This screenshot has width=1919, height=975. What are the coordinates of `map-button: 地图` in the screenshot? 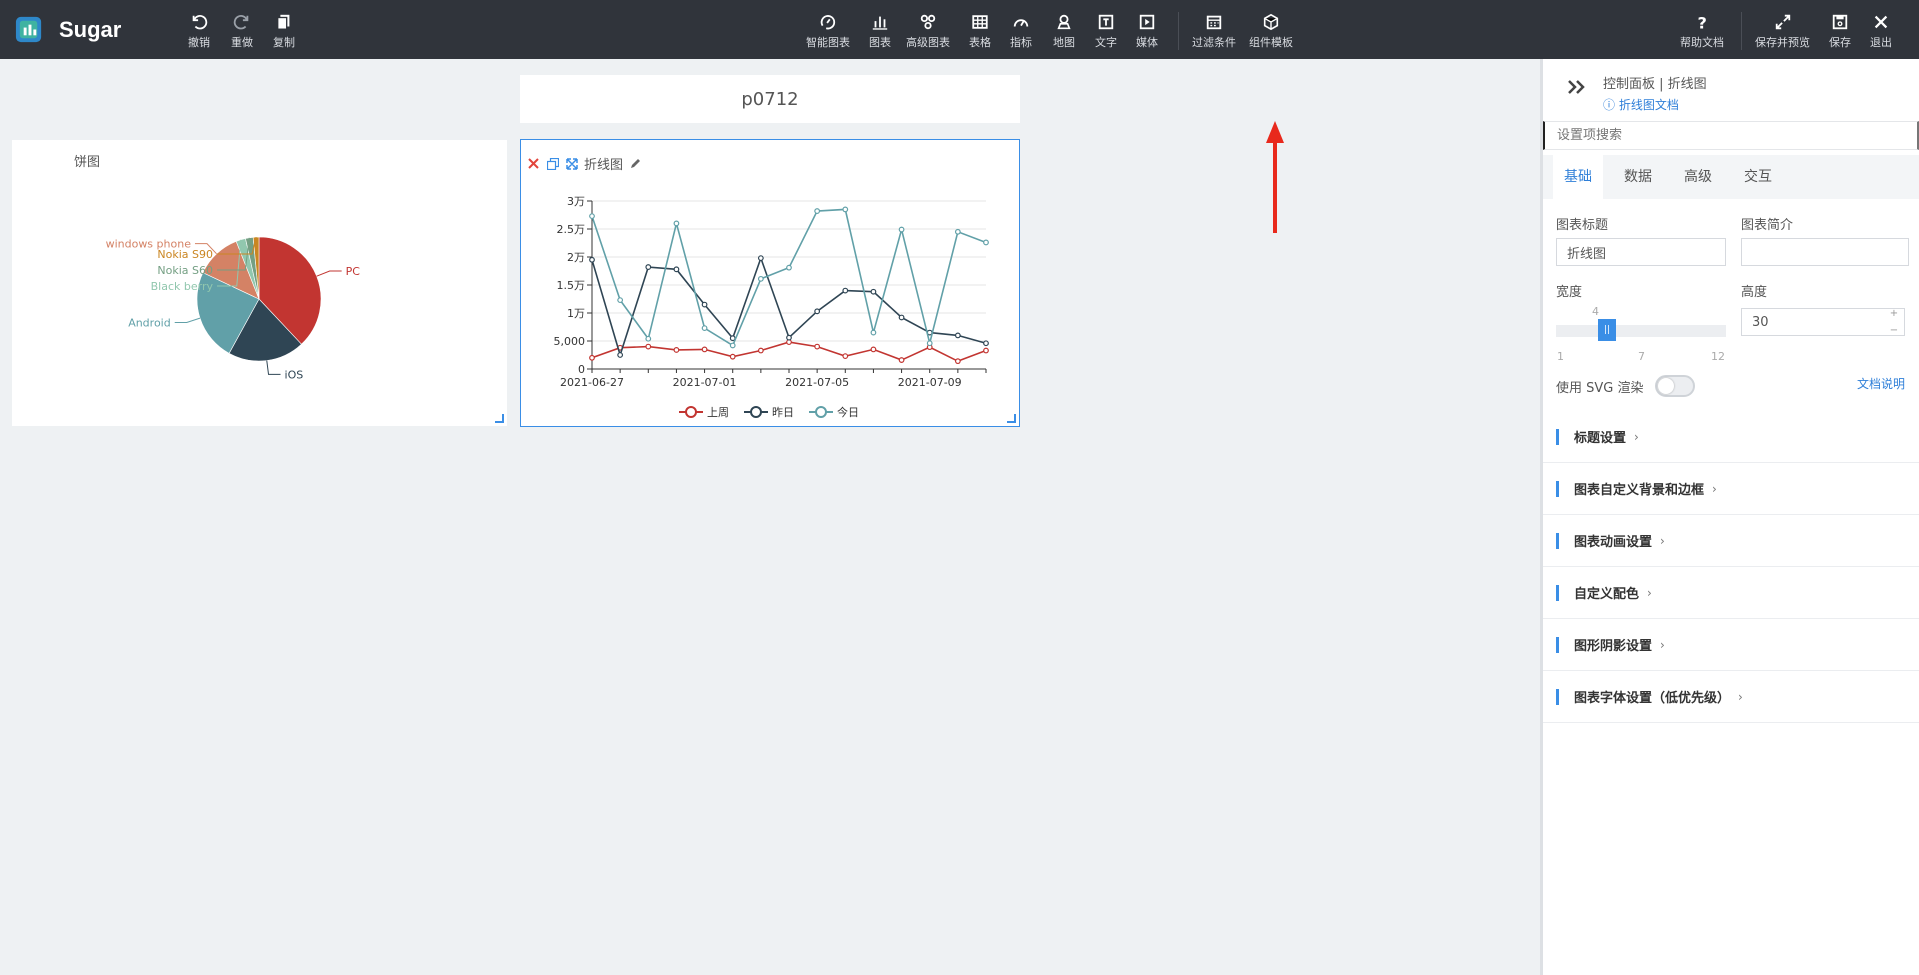 It's located at (1064, 31).